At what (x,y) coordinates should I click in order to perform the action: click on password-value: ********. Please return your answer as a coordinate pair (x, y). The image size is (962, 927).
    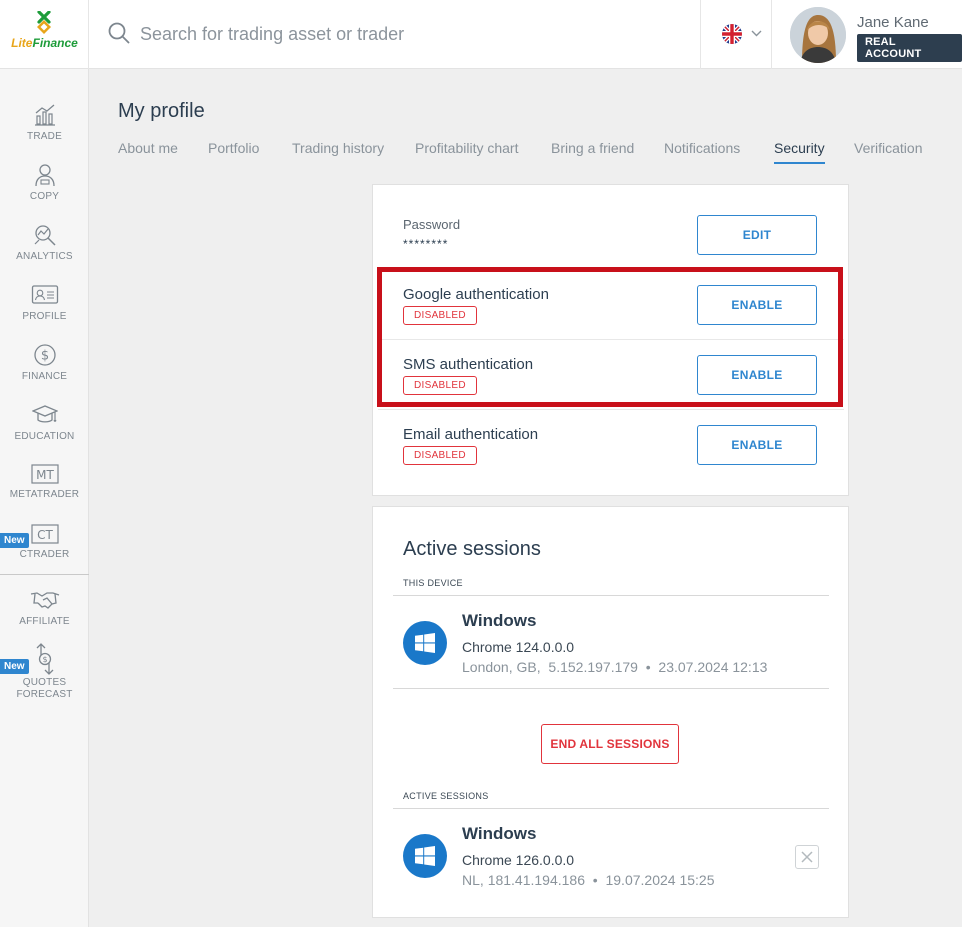
    Looking at the image, I should click on (426, 244).